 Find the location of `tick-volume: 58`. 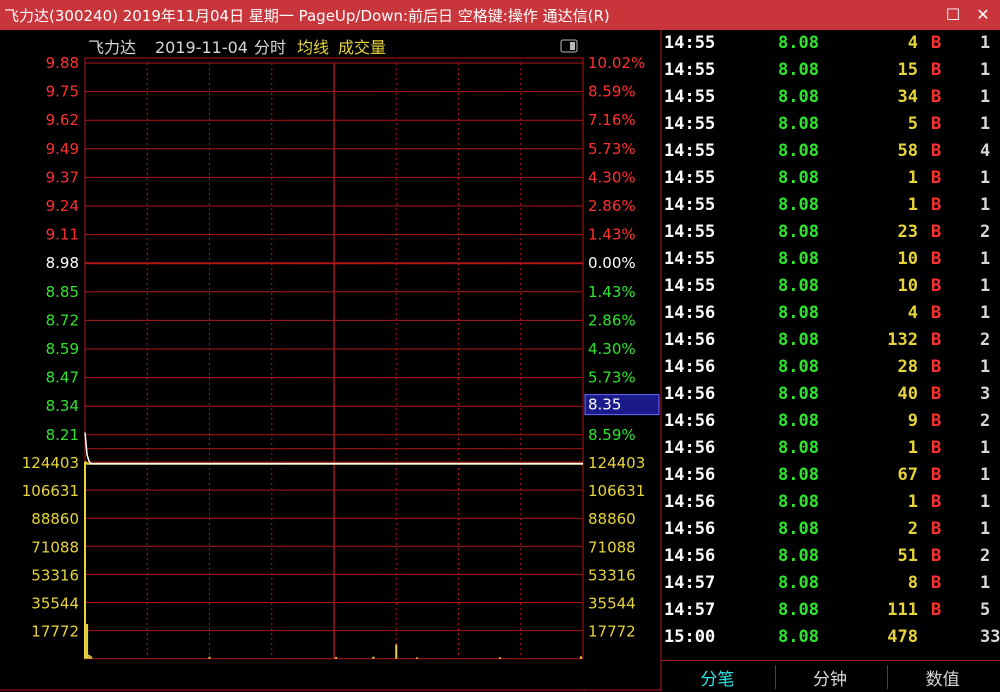

tick-volume: 58 is located at coordinates (907, 151).